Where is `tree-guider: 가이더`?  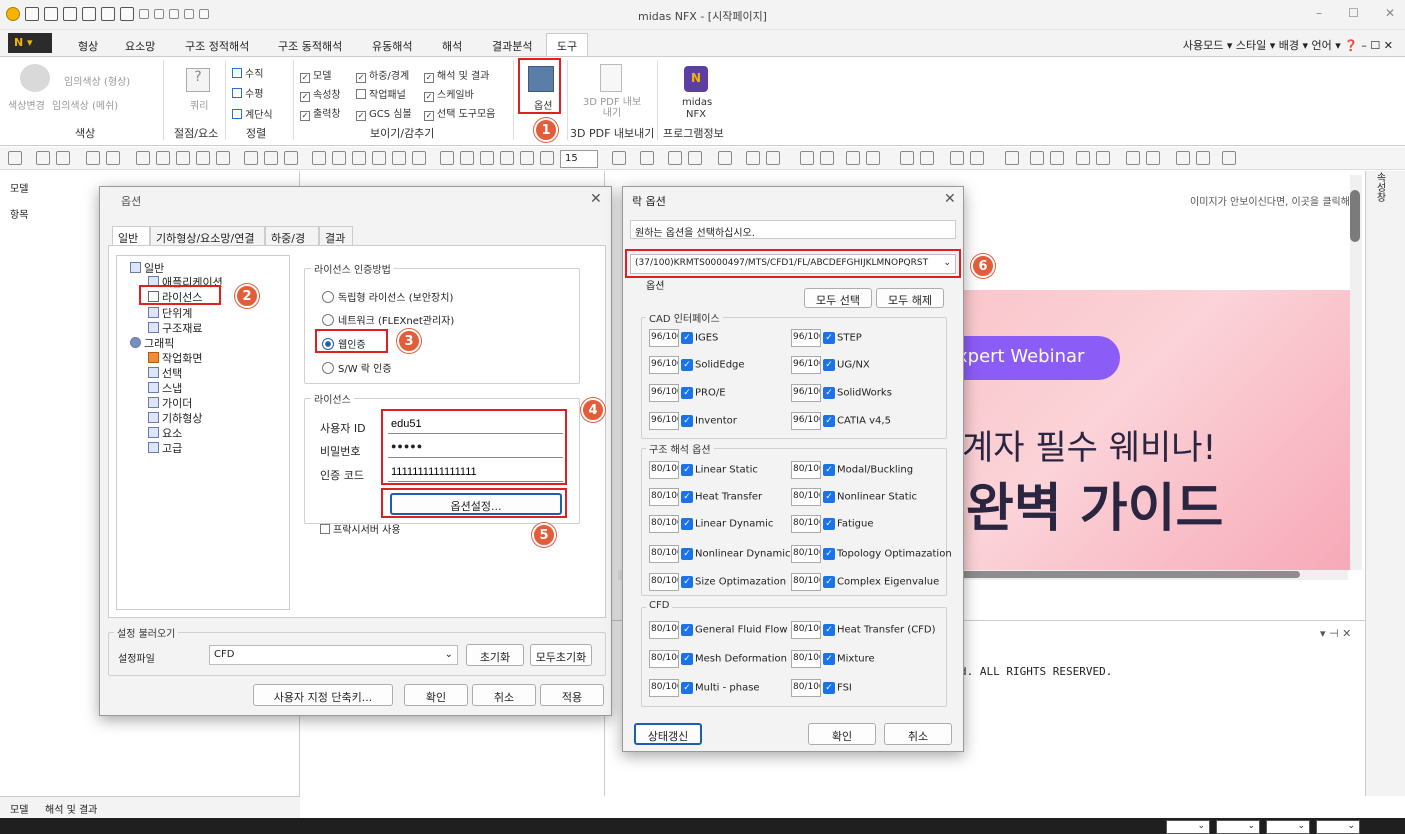
tree-guider: 가이더 is located at coordinates (170, 403).